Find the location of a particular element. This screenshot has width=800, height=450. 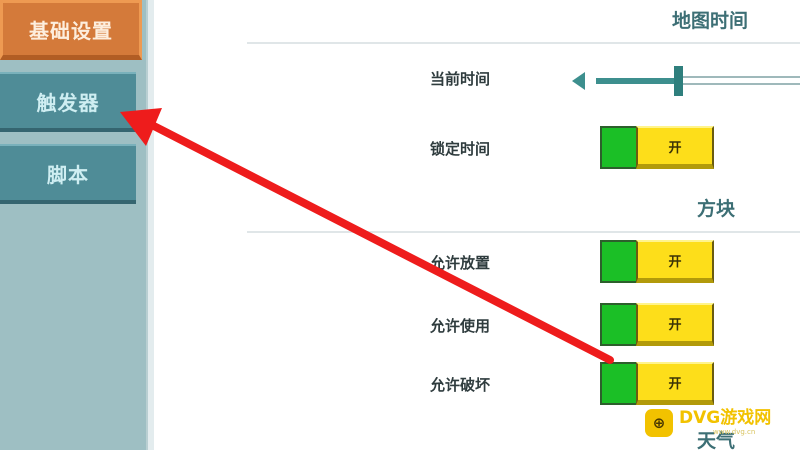

tab-trigger: 触发器 is located at coordinates (68, 102).